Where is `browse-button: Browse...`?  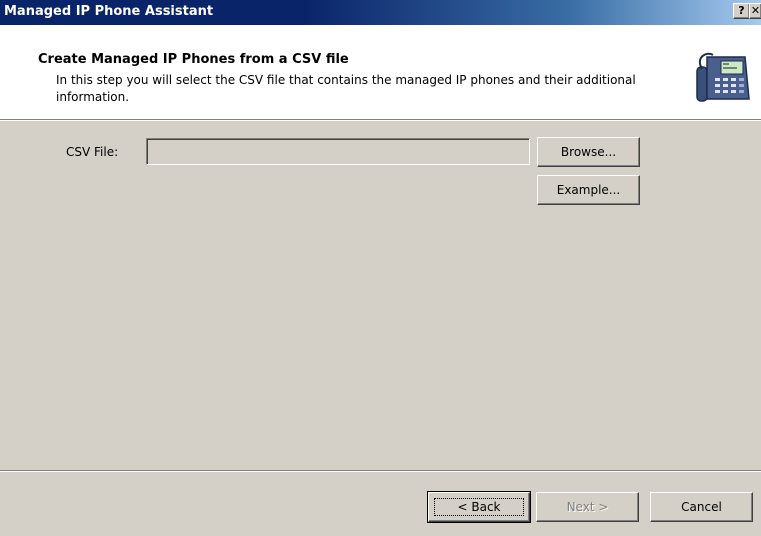
browse-button: Browse... is located at coordinates (588, 152).